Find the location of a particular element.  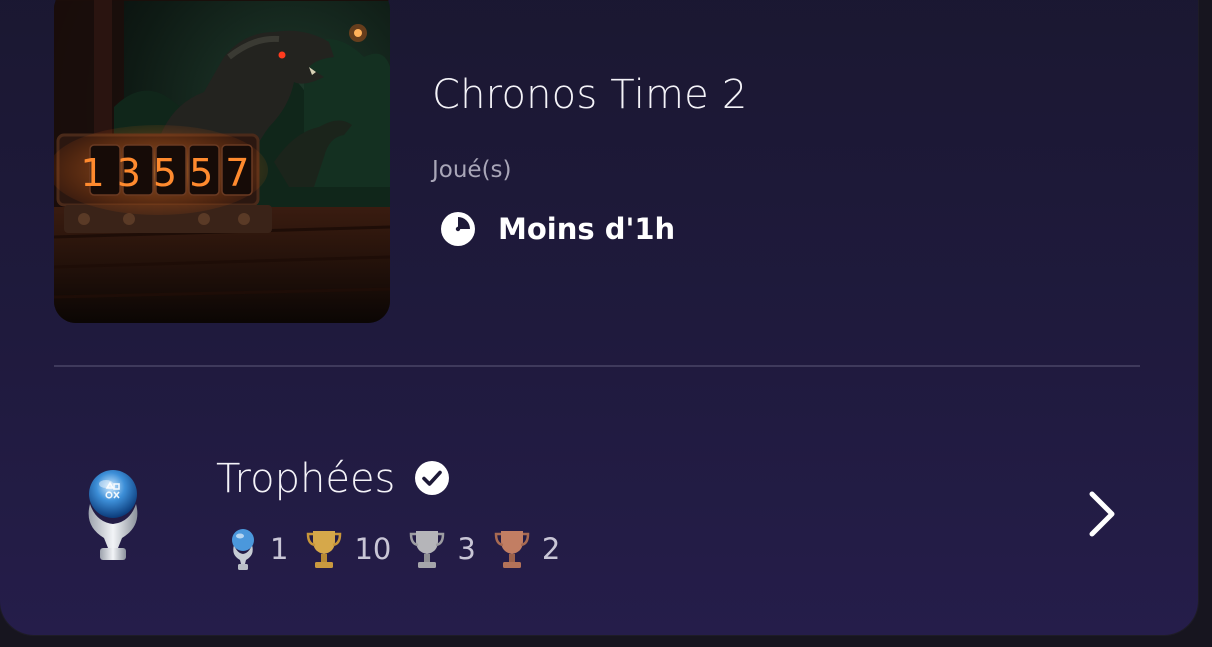

playtime-value: Moins d'1h is located at coordinates (587, 229).